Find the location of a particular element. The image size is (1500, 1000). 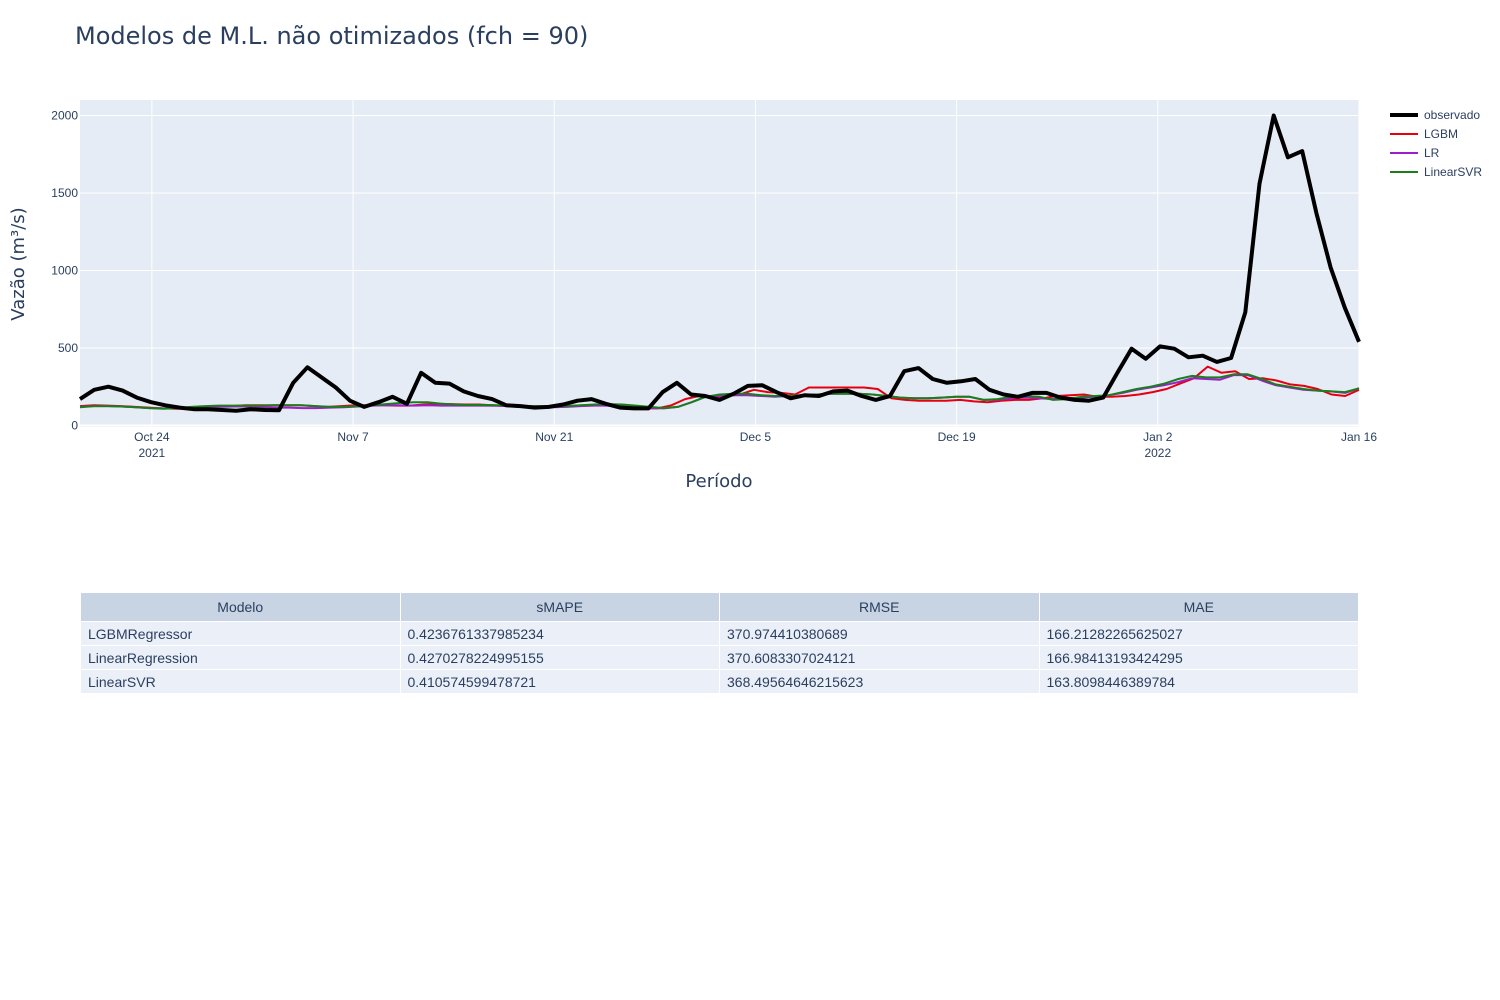

table-cell: 368.49564646215623 is located at coordinates (879, 681).